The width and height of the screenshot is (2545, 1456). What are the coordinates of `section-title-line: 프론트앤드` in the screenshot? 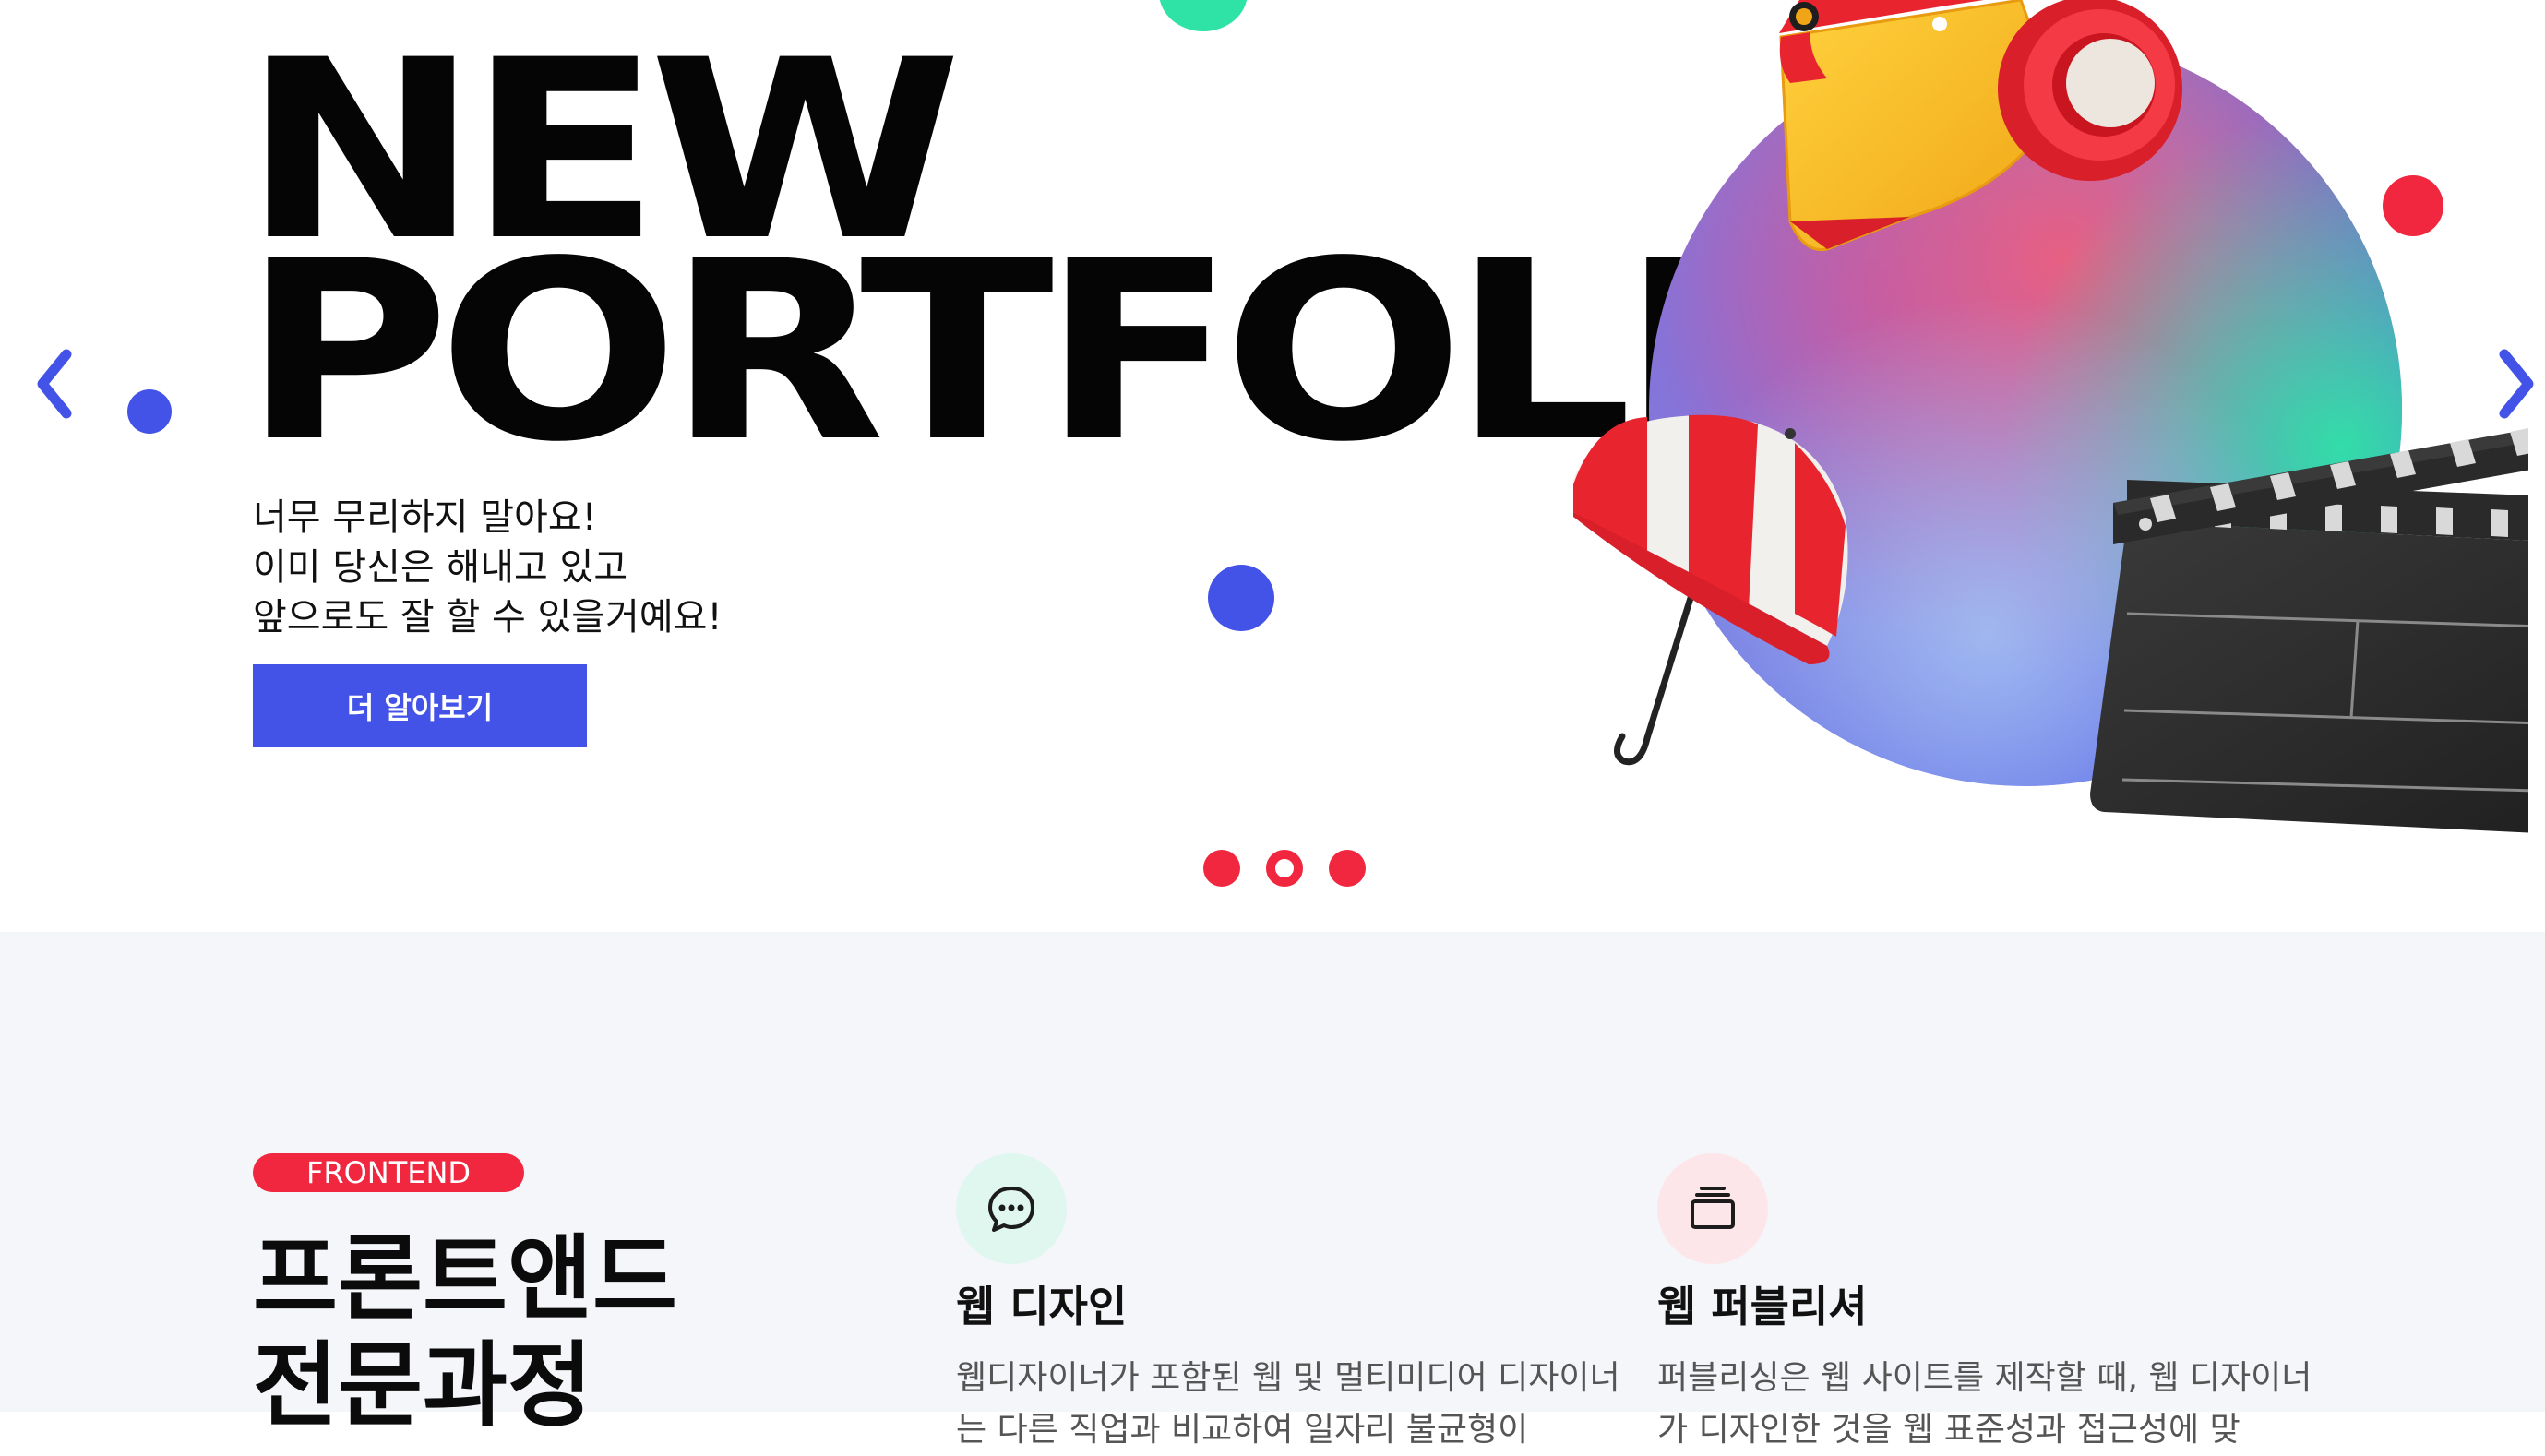 It's located at (465, 1278).